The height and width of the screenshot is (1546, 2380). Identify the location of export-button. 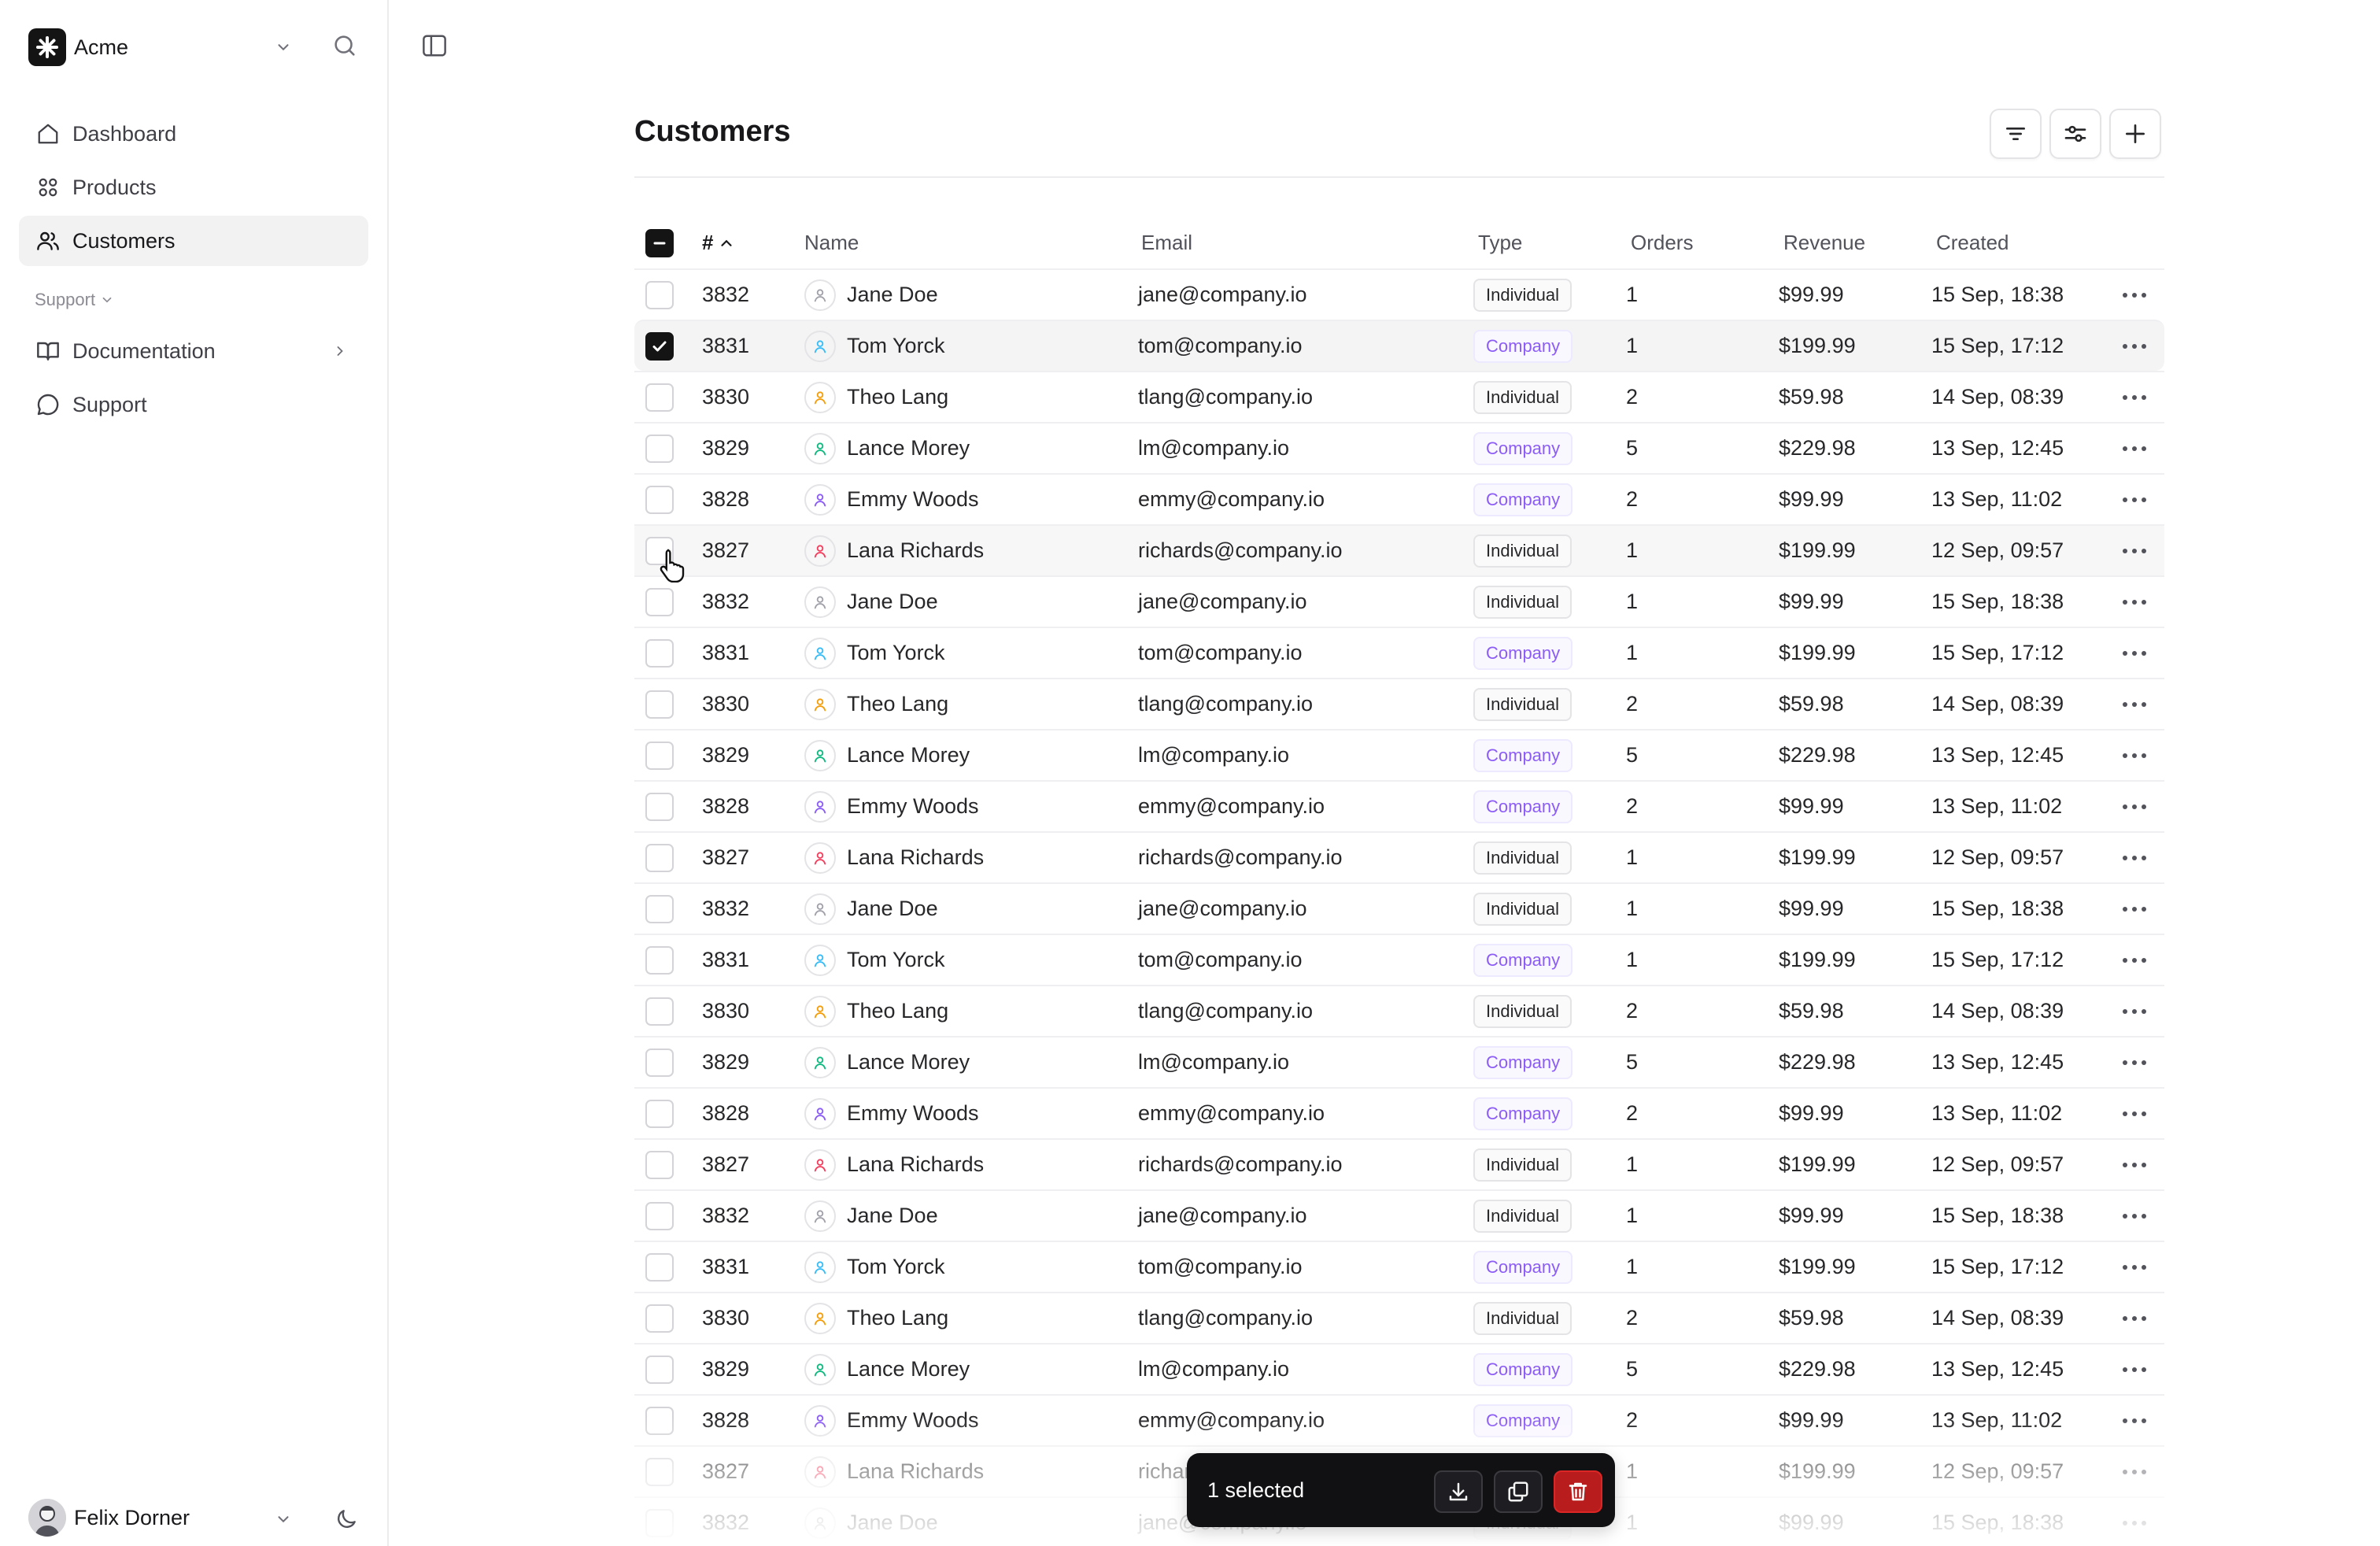
(1458, 1491).